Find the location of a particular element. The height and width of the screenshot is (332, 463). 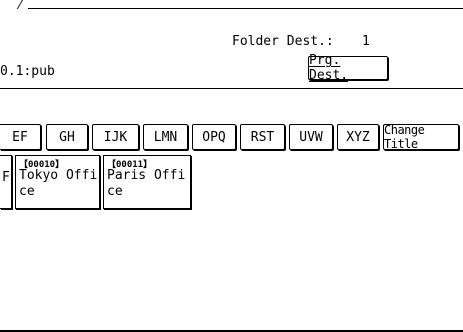

destination-key: F is located at coordinates (6, 182).